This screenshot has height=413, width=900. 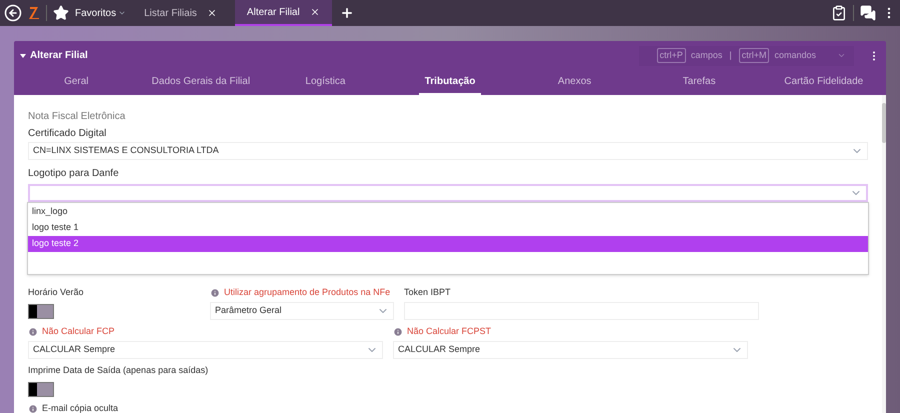 I want to click on add-tab-icon, so click(x=347, y=13).